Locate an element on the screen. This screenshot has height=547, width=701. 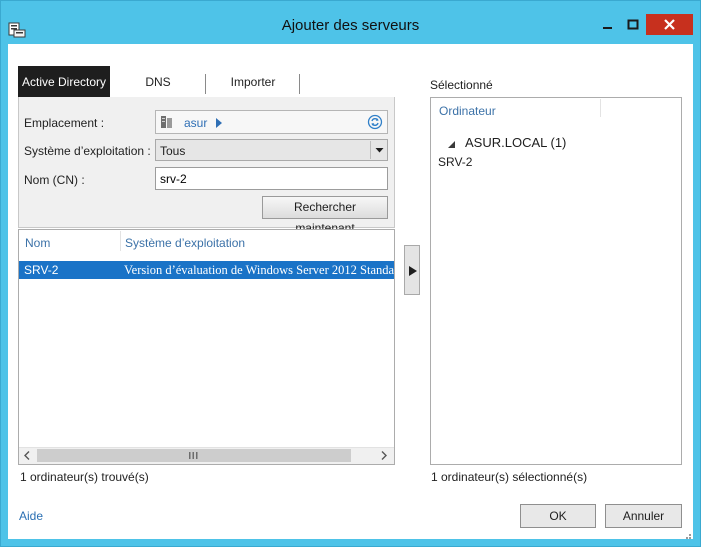
scrollbar-thumb is located at coordinates (194, 455).